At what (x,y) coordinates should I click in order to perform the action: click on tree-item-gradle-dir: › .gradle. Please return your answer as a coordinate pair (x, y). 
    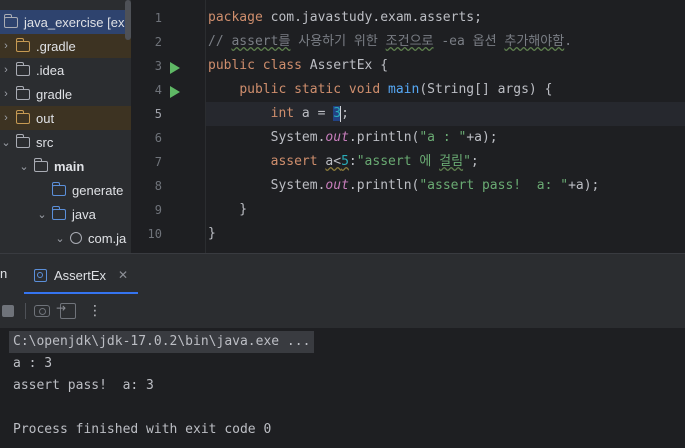
    Looking at the image, I should click on (65, 46).